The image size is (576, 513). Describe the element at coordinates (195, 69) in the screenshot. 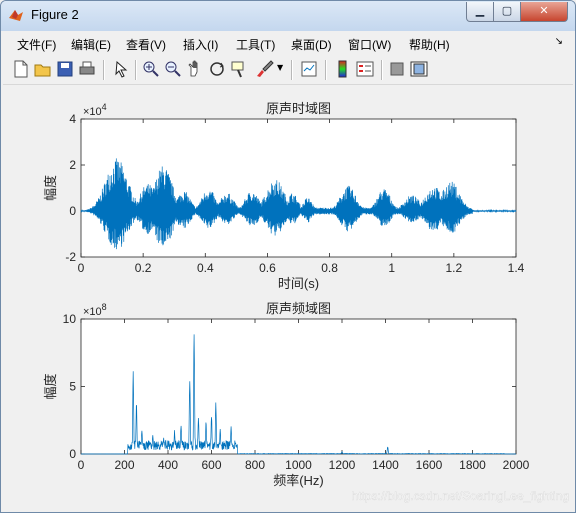

I see `pan-icon` at that location.